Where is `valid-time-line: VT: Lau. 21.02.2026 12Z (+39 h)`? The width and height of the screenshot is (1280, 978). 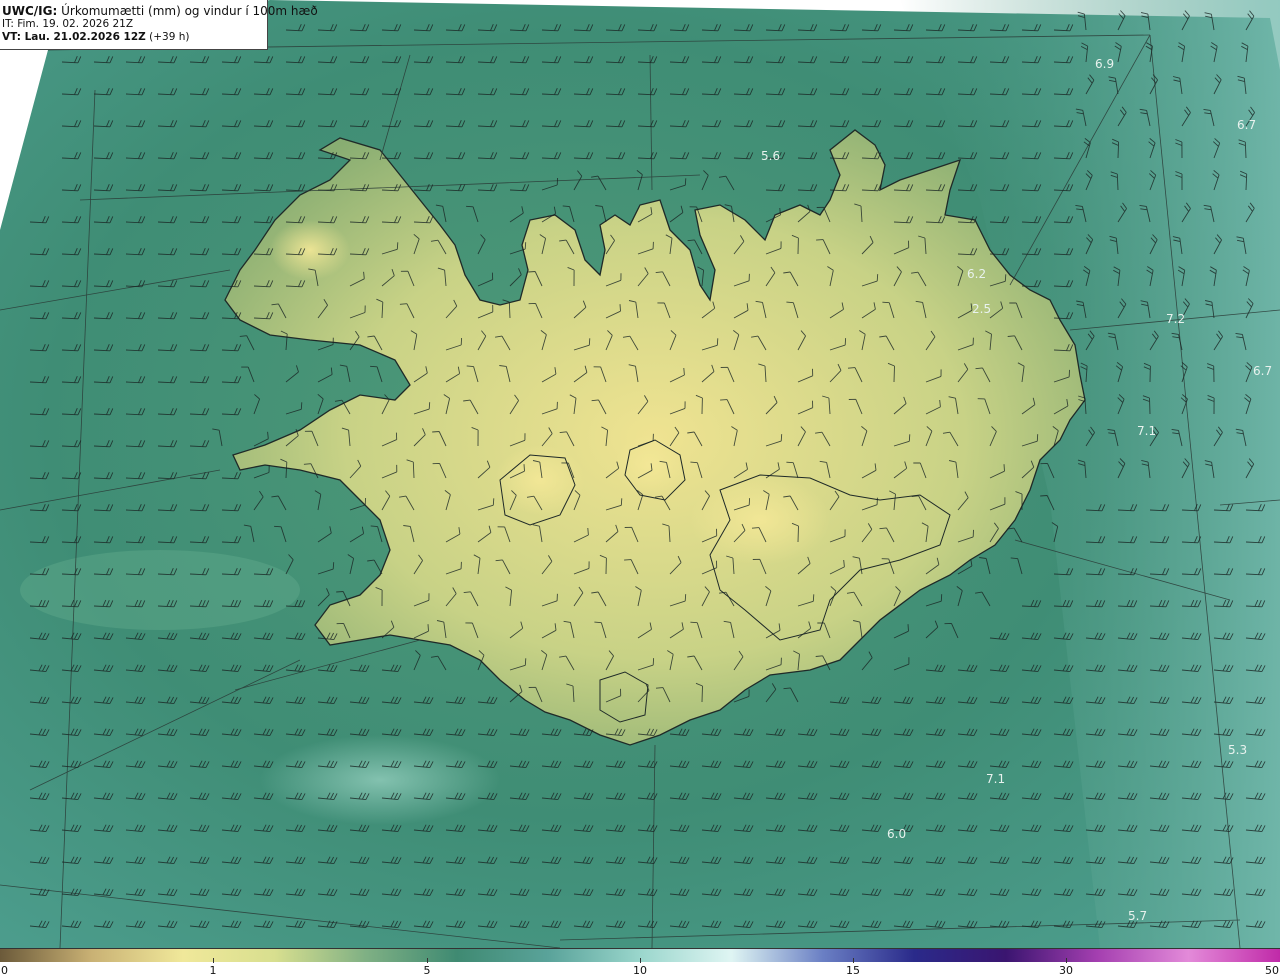 valid-time-line: VT: Lau. 21.02.2026 12Z (+39 h) is located at coordinates (134, 37).